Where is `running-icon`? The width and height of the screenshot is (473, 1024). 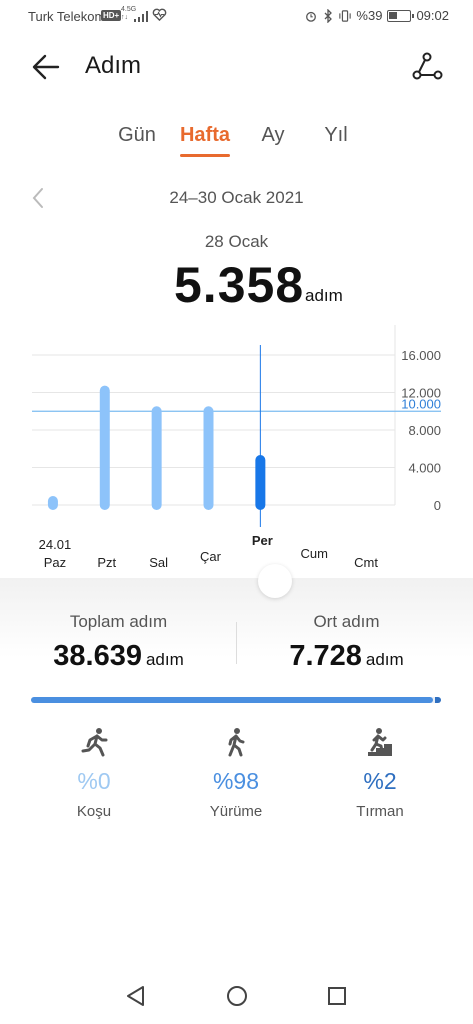 running-icon is located at coordinates (94, 742).